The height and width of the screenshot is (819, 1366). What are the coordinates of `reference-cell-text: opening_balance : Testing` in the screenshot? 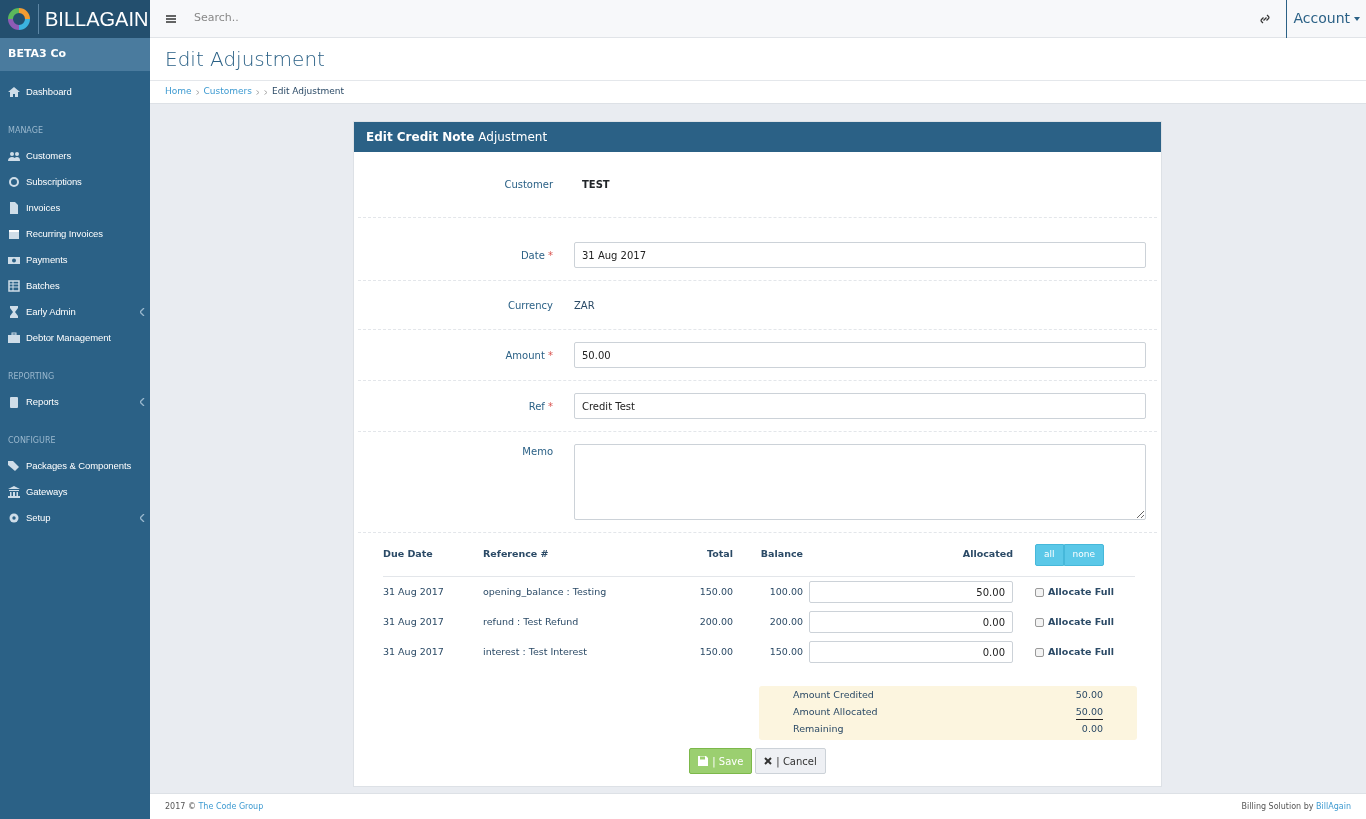 It's located at (545, 591).